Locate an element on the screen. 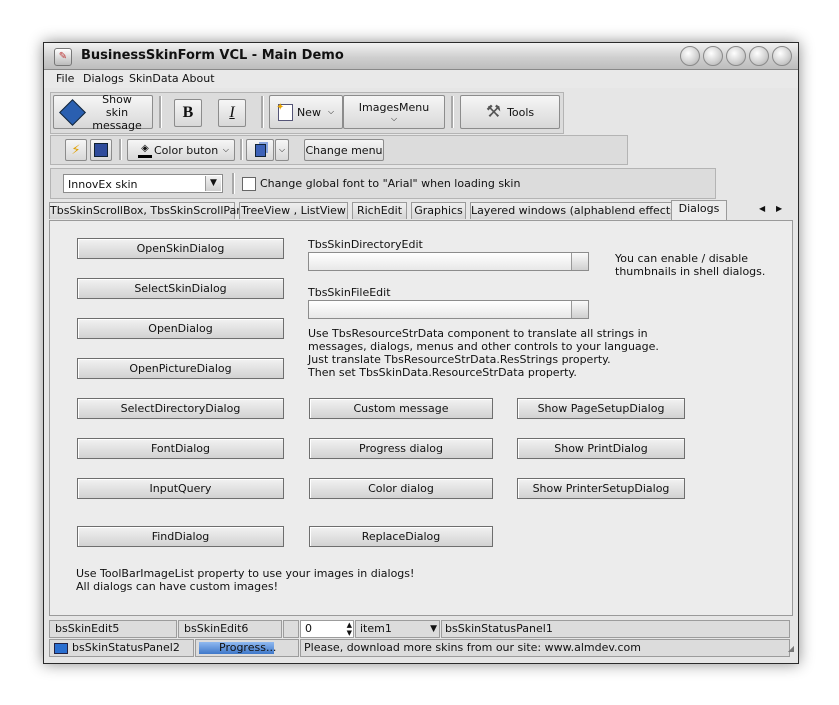 Image resolution: width=839 pixels, height=705 pixels. status-panel-2-label: bsSkinStatusPanel2 is located at coordinates (126, 647).